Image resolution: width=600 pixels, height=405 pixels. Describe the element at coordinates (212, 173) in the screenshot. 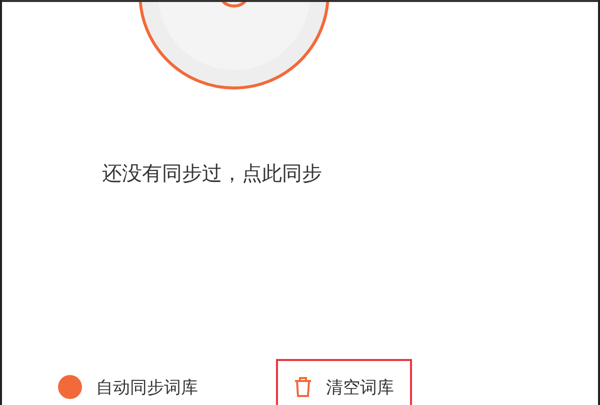

I see `sync-prompt: 还没有同步过，点此同步` at that location.